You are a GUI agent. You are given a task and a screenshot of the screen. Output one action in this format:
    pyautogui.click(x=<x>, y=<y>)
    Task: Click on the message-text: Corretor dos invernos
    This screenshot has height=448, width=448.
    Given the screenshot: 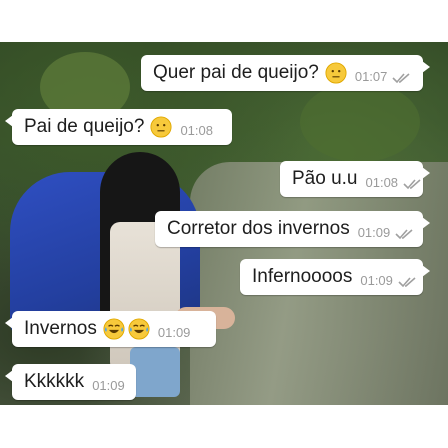 What is the action you would take?
    pyautogui.click(x=258, y=228)
    